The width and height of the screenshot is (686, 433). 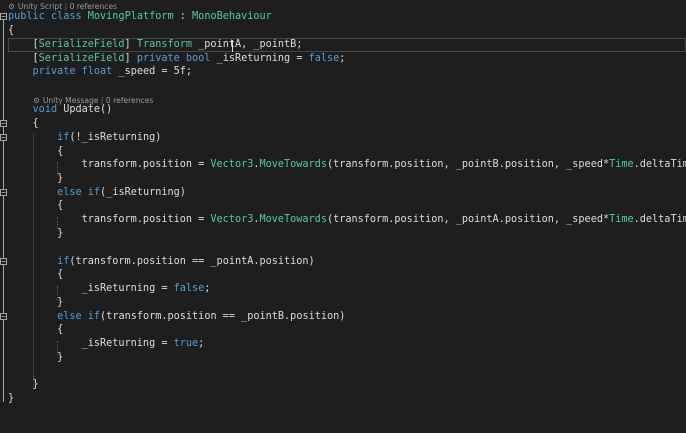 What do you see at coordinates (192, 261) in the screenshot?
I see `code-token: (transform.position == _pointA.position)` at bounding box center [192, 261].